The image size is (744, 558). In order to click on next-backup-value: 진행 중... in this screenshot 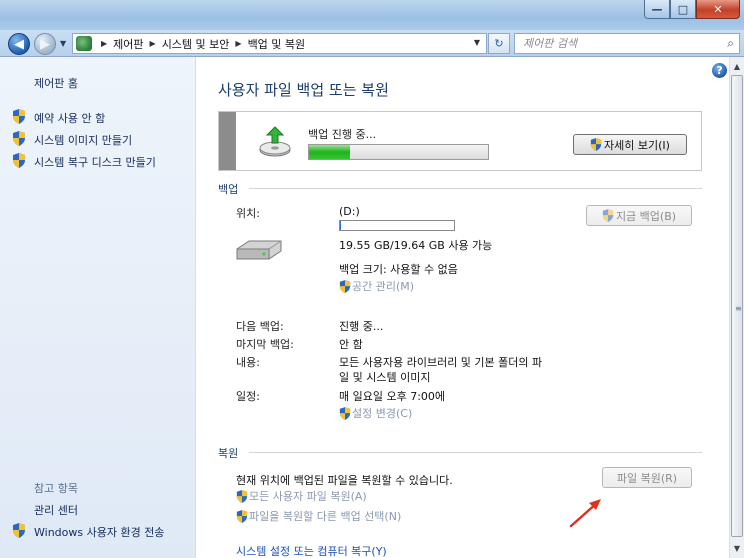, I will do `click(361, 326)`.